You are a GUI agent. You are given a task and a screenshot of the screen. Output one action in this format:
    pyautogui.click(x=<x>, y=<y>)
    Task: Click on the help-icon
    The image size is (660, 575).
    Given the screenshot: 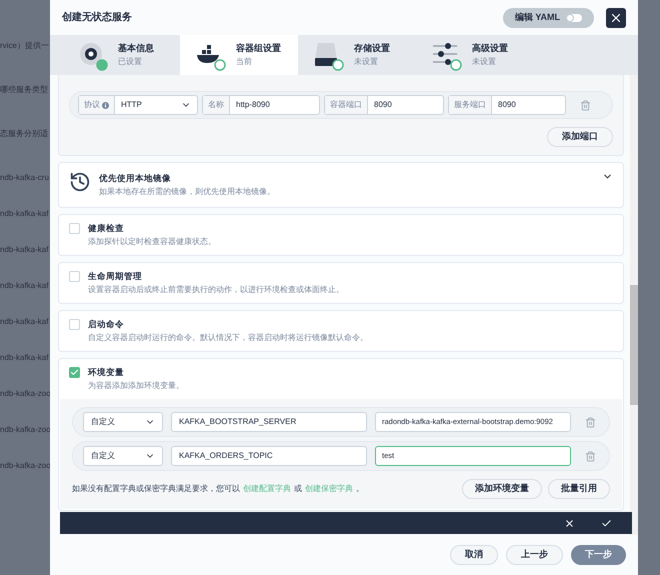 What is the action you would take?
    pyautogui.click(x=105, y=105)
    